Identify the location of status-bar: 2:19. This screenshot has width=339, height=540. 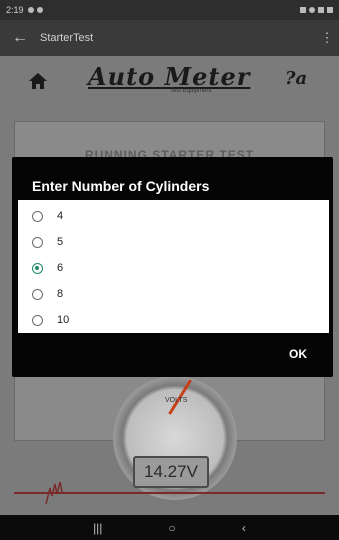
(169, 10).